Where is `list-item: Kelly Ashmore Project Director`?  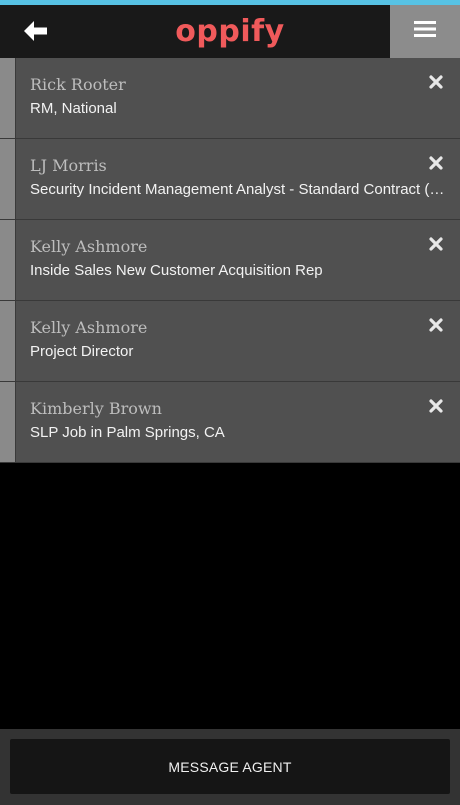
list-item: Kelly Ashmore Project Director is located at coordinates (230, 341).